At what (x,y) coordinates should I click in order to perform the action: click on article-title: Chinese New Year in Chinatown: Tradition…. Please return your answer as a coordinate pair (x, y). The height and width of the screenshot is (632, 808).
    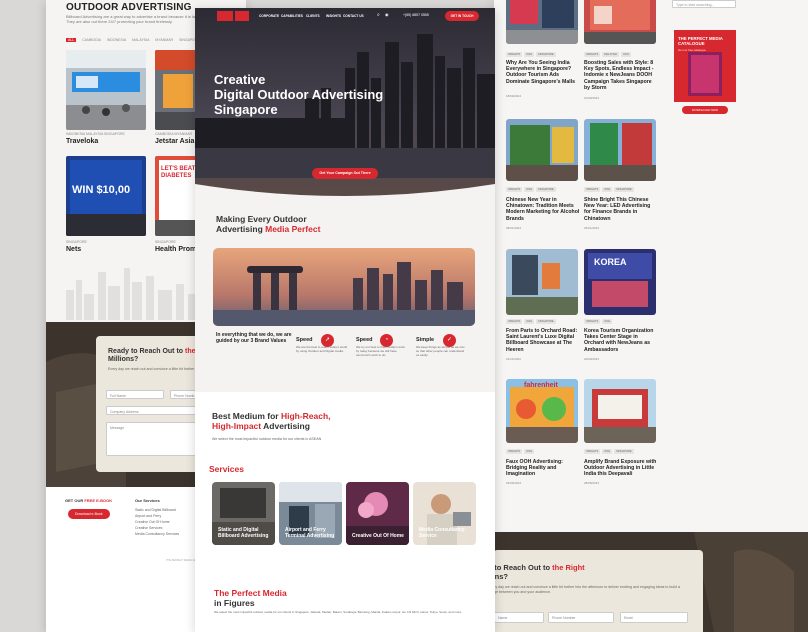
    Looking at the image, I should click on (543, 209).